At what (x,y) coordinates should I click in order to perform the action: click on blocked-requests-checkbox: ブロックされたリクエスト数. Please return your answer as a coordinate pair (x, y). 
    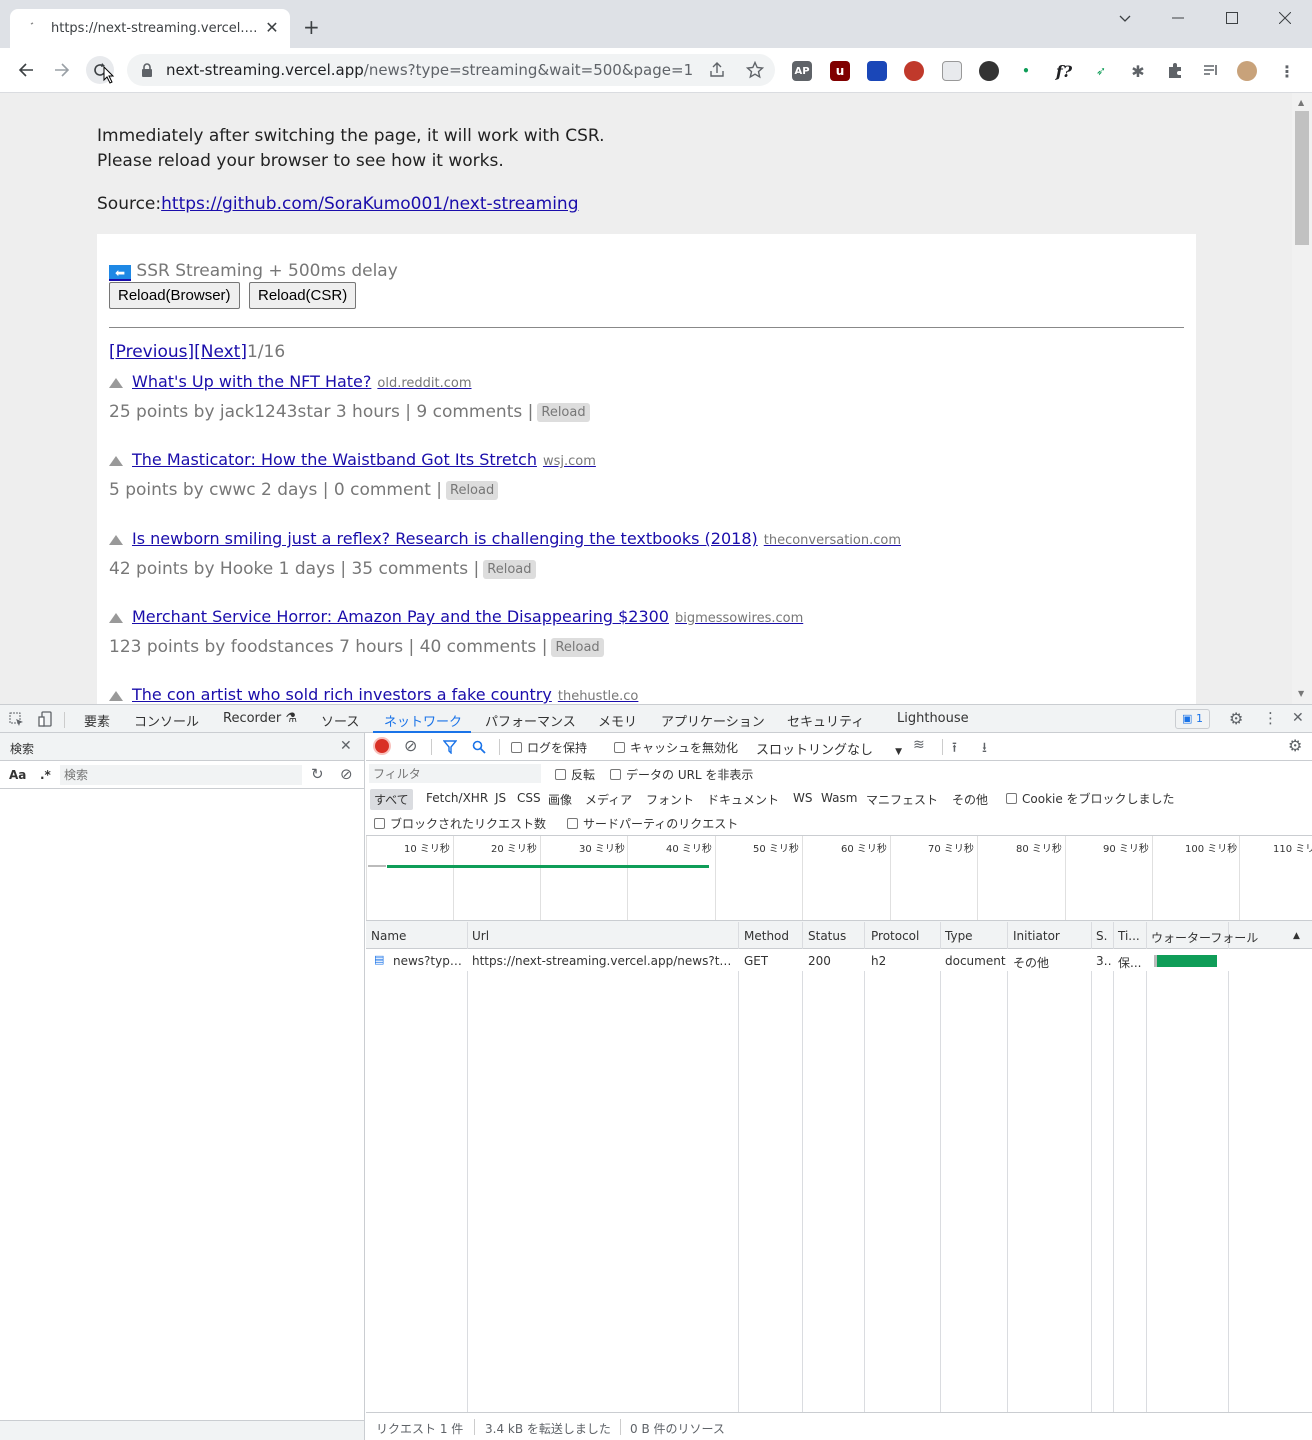
    Looking at the image, I should click on (460, 823).